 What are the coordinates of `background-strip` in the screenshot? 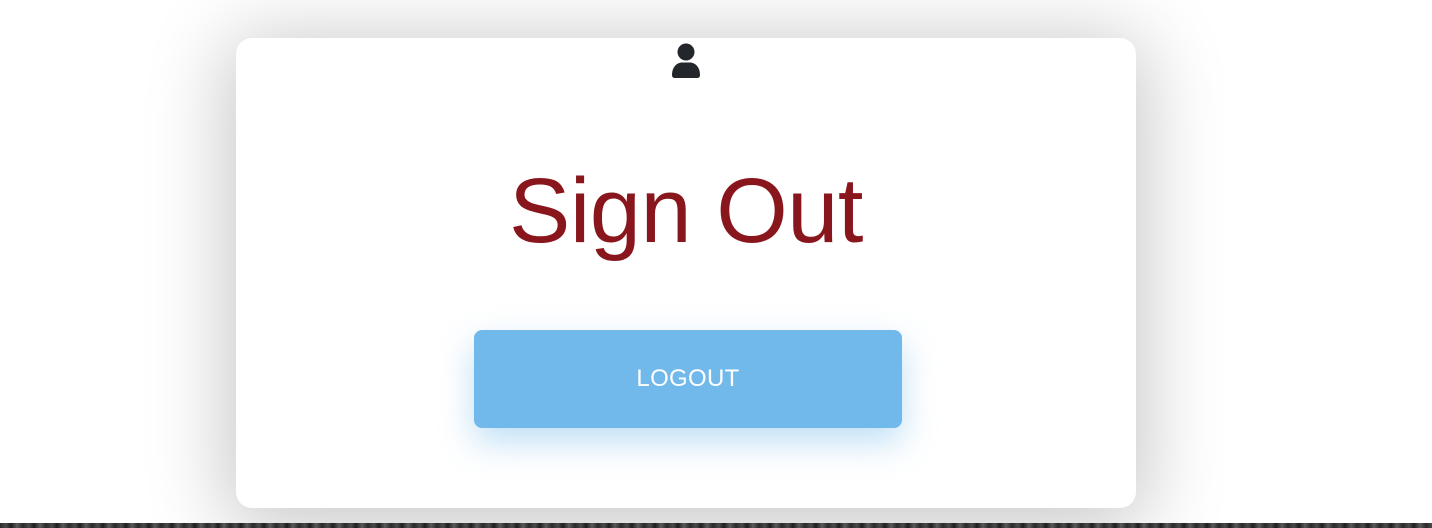 It's located at (716, 525).